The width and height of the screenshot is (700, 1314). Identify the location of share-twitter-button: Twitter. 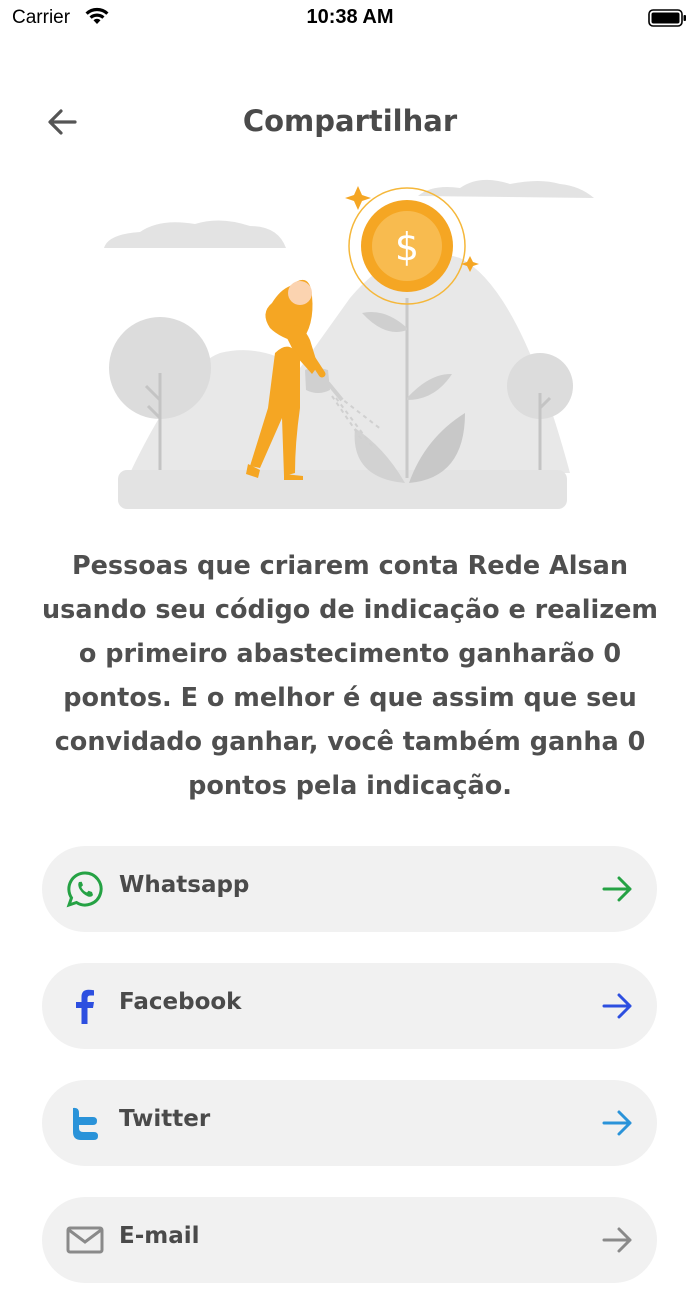
(349, 1123).